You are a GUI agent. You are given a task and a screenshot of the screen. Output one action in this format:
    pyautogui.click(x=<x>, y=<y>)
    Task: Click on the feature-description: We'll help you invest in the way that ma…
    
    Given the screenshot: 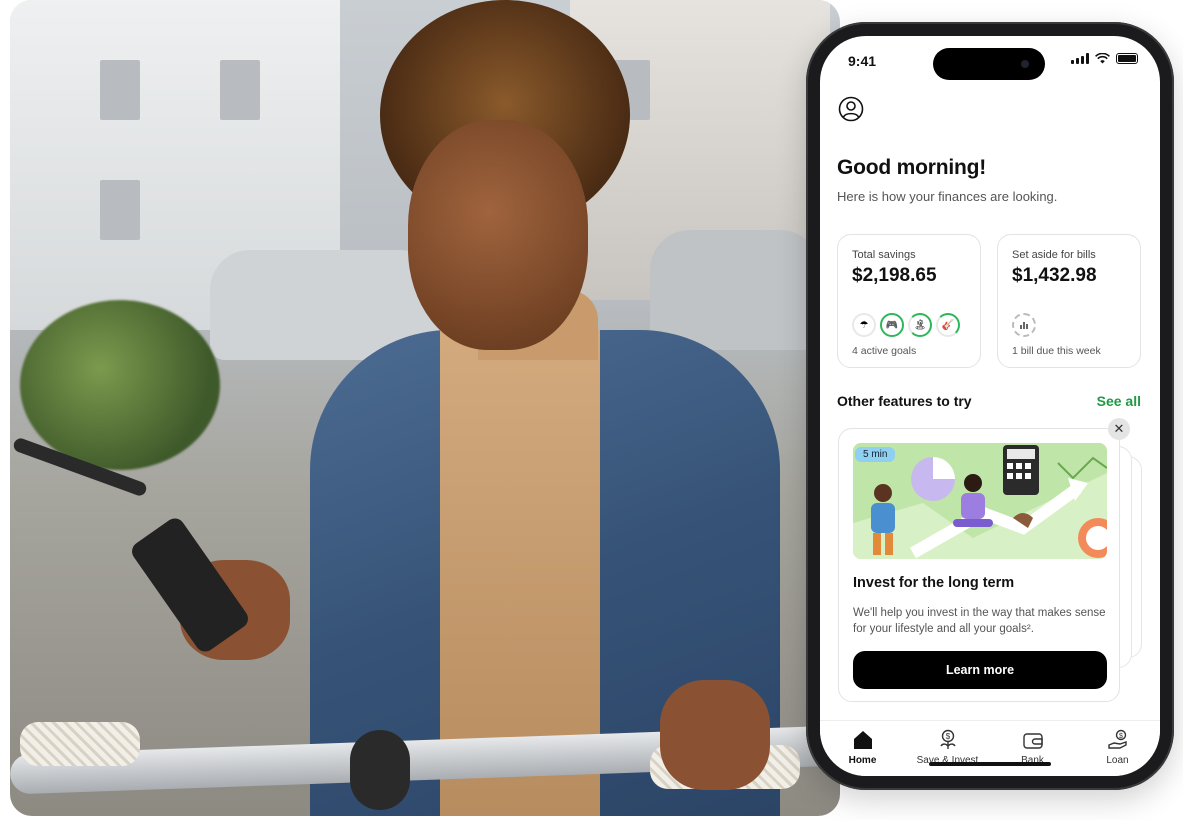 What is the action you would take?
    pyautogui.click(x=979, y=621)
    